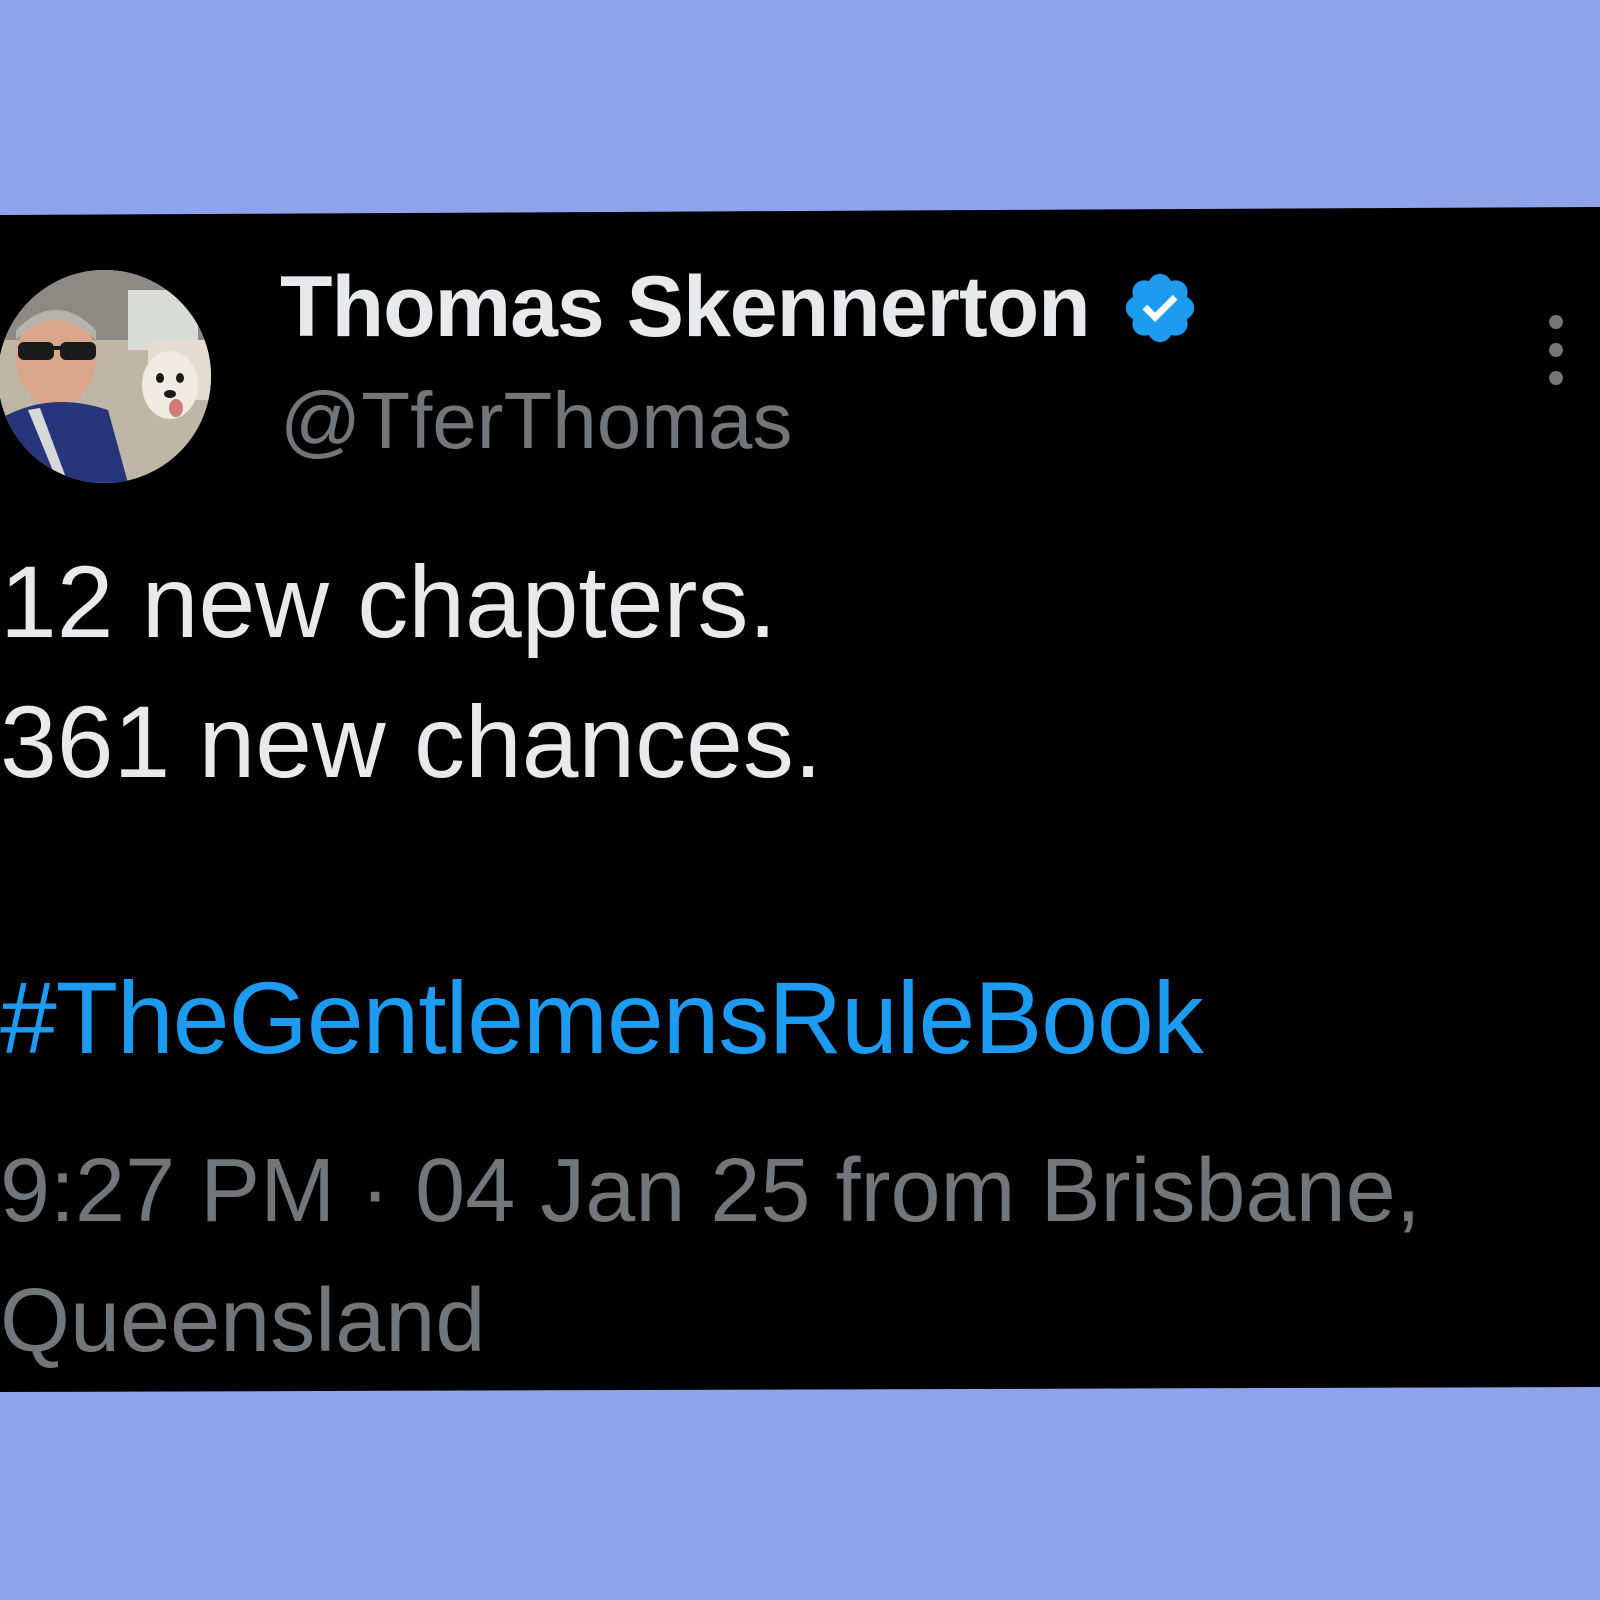 This screenshot has width=1600, height=1600. I want to click on tweet-text-line: 361 new chances., so click(411, 742).